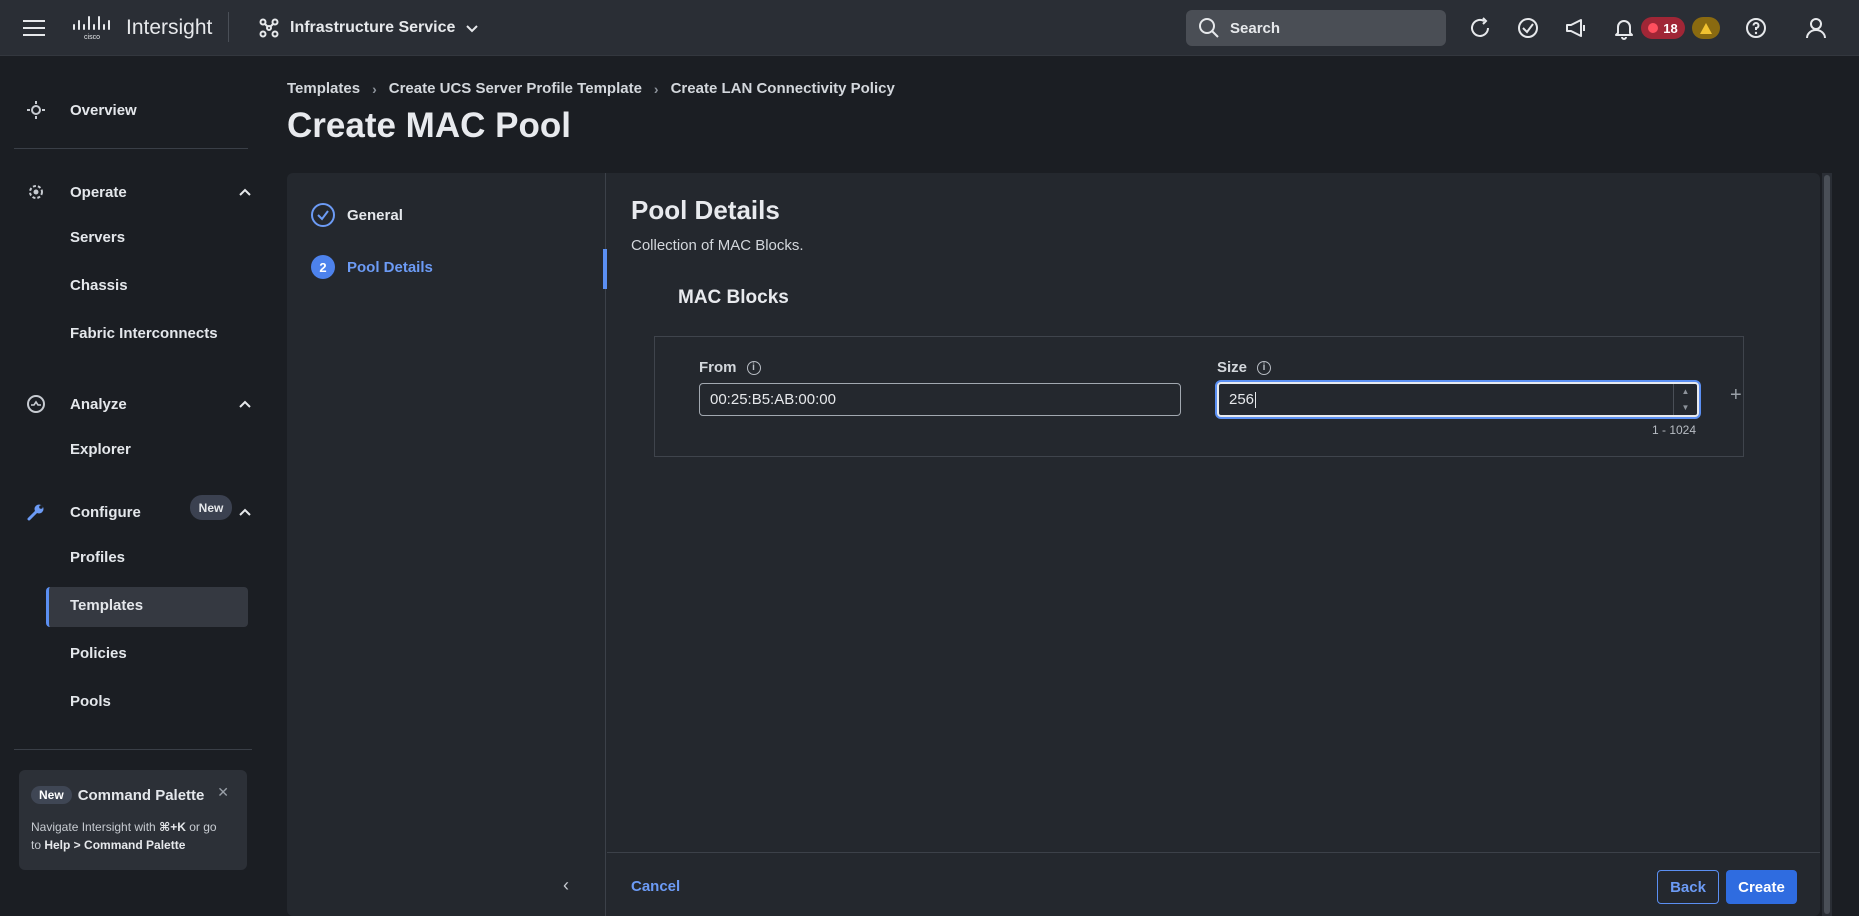 This screenshot has height=916, width=1859. Describe the element at coordinates (373, 27) in the screenshot. I see `service-label: Infrastructure Service` at that location.